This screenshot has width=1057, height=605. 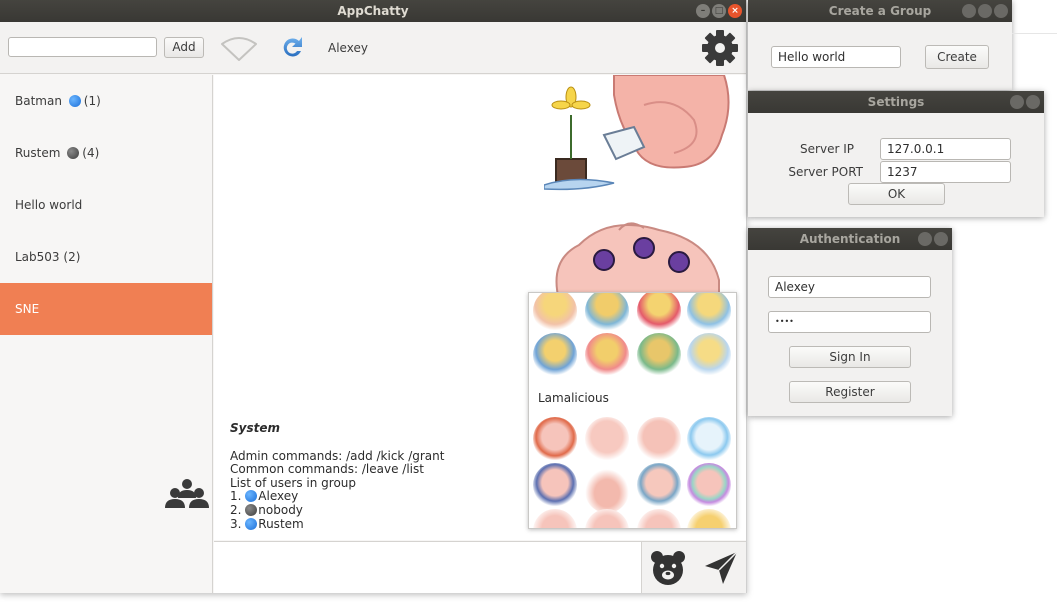 What do you see at coordinates (72, 257) in the screenshot?
I see `unread-count: (2)` at bounding box center [72, 257].